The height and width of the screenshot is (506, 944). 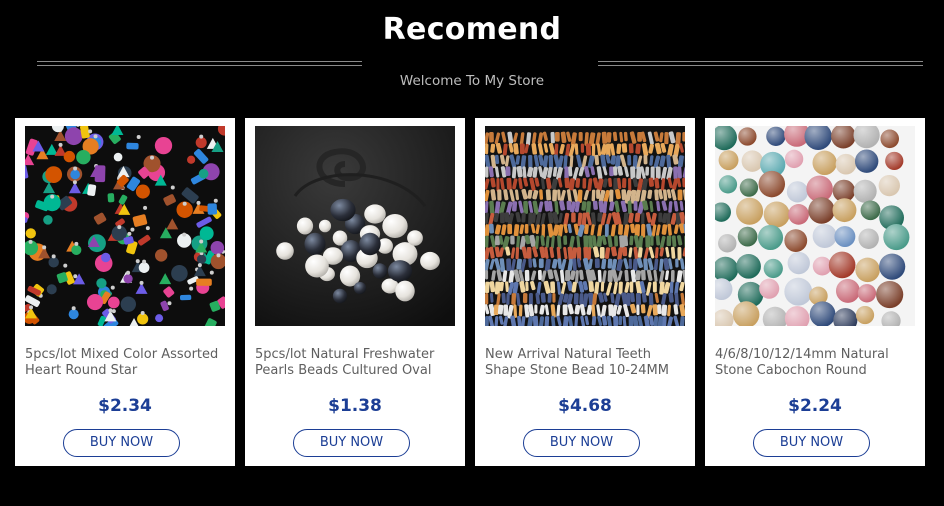 I want to click on mixed-stone-pendants-image, so click(x=125, y=226).